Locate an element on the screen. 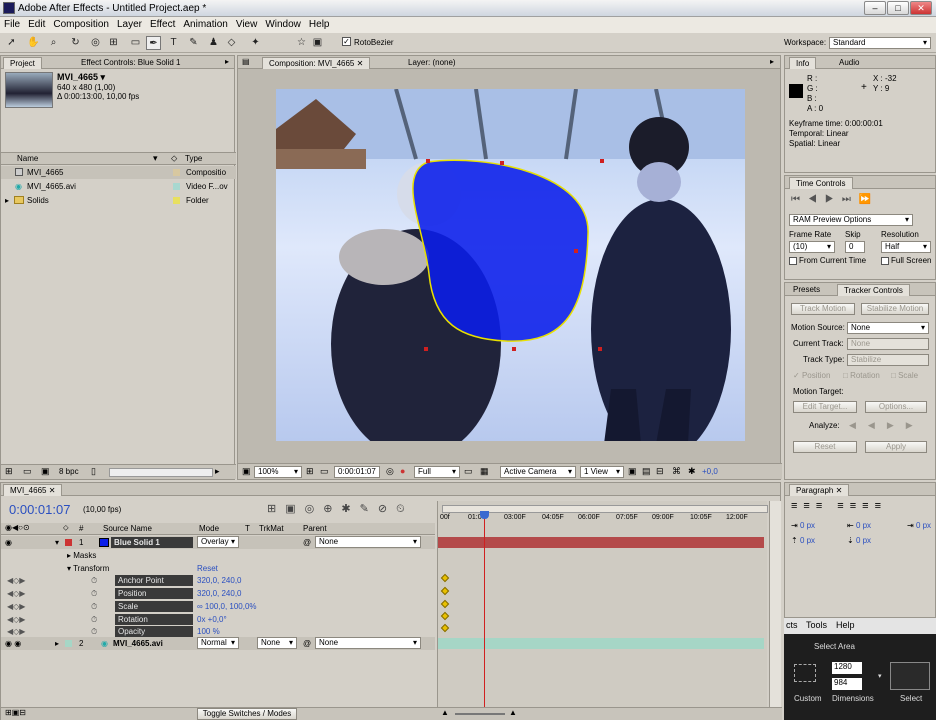 The width and height of the screenshot is (936, 720). snapshot-icon: ◎ is located at coordinates (390, 471).